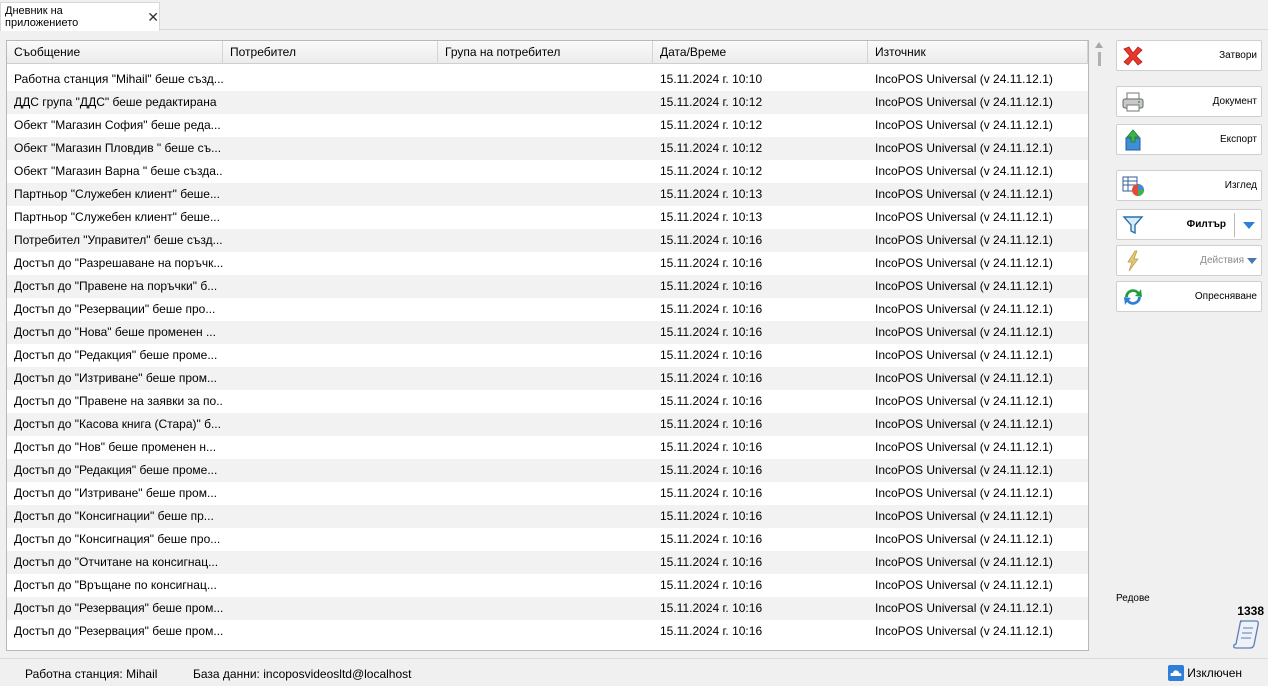 The width and height of the screenshot is (1268, 686). Describe the element at coordinates (1176, 673) in the screenshot. I see `cloud-icon` at that location.